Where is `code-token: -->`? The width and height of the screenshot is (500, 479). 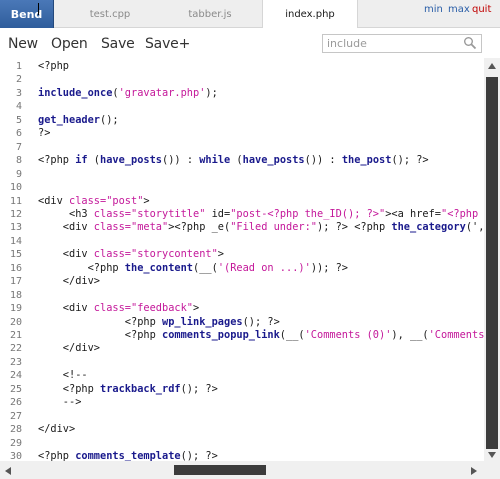
code-token: --> is located at coordinates (60, 402).